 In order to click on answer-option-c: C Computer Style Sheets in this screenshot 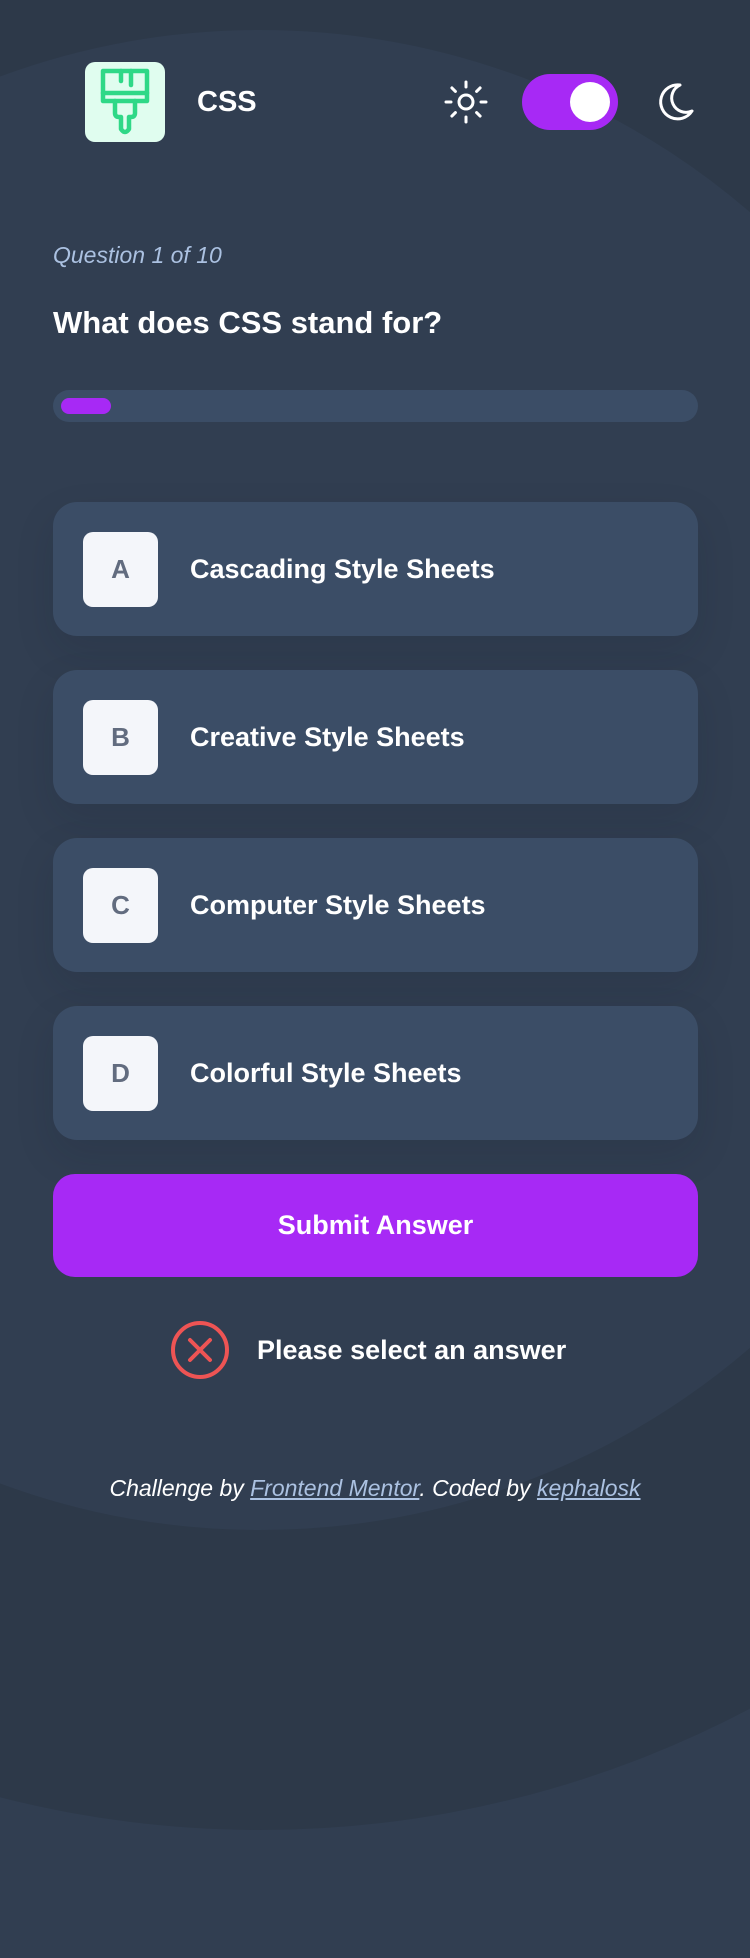, I will do `click(375, 905)`.